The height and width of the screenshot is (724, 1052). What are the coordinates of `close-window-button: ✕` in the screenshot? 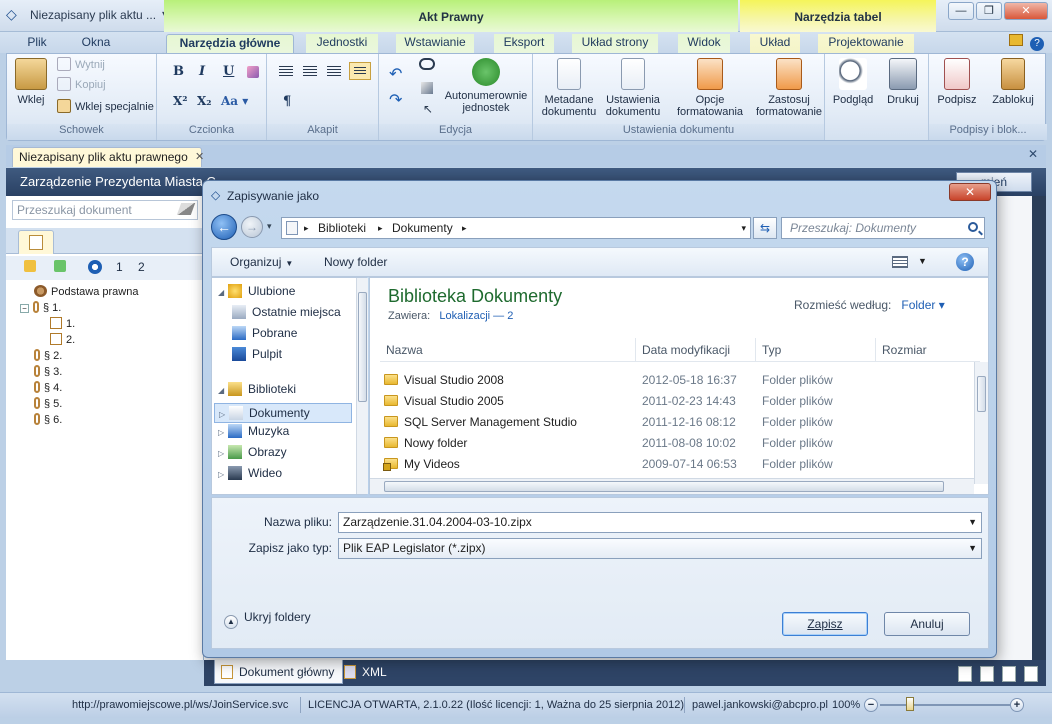 It's located at (1026, 11).